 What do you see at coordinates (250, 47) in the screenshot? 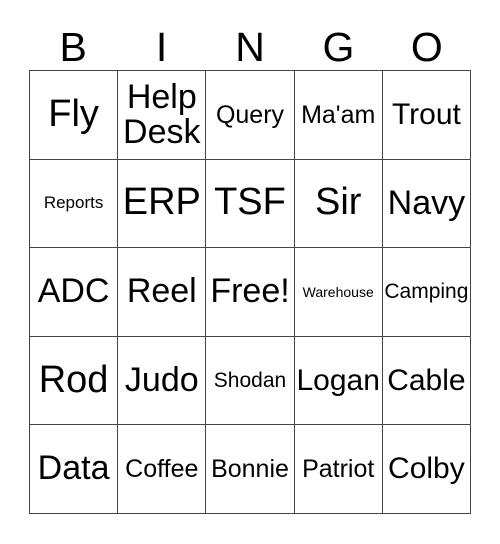
I see `bingo-header-letter-n: N` at bounding box center [250, 47].